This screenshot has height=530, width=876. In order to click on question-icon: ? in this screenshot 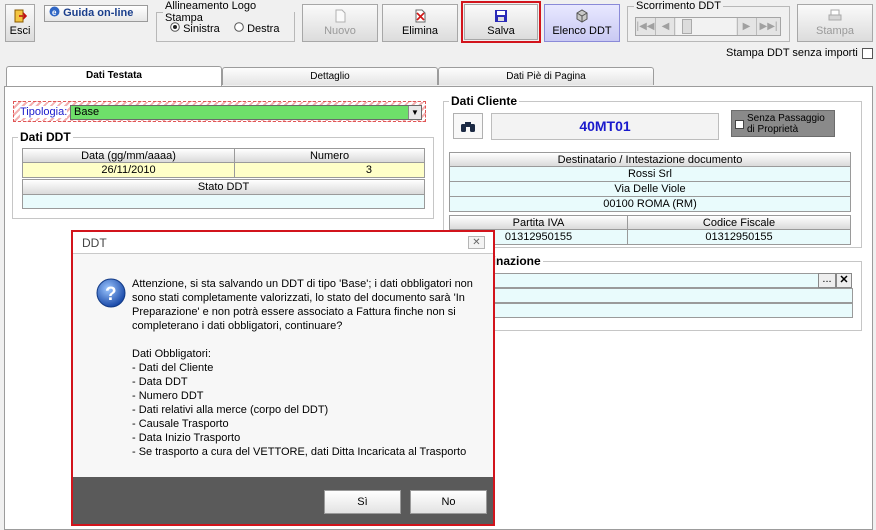, I will do `click(111, 293)`.